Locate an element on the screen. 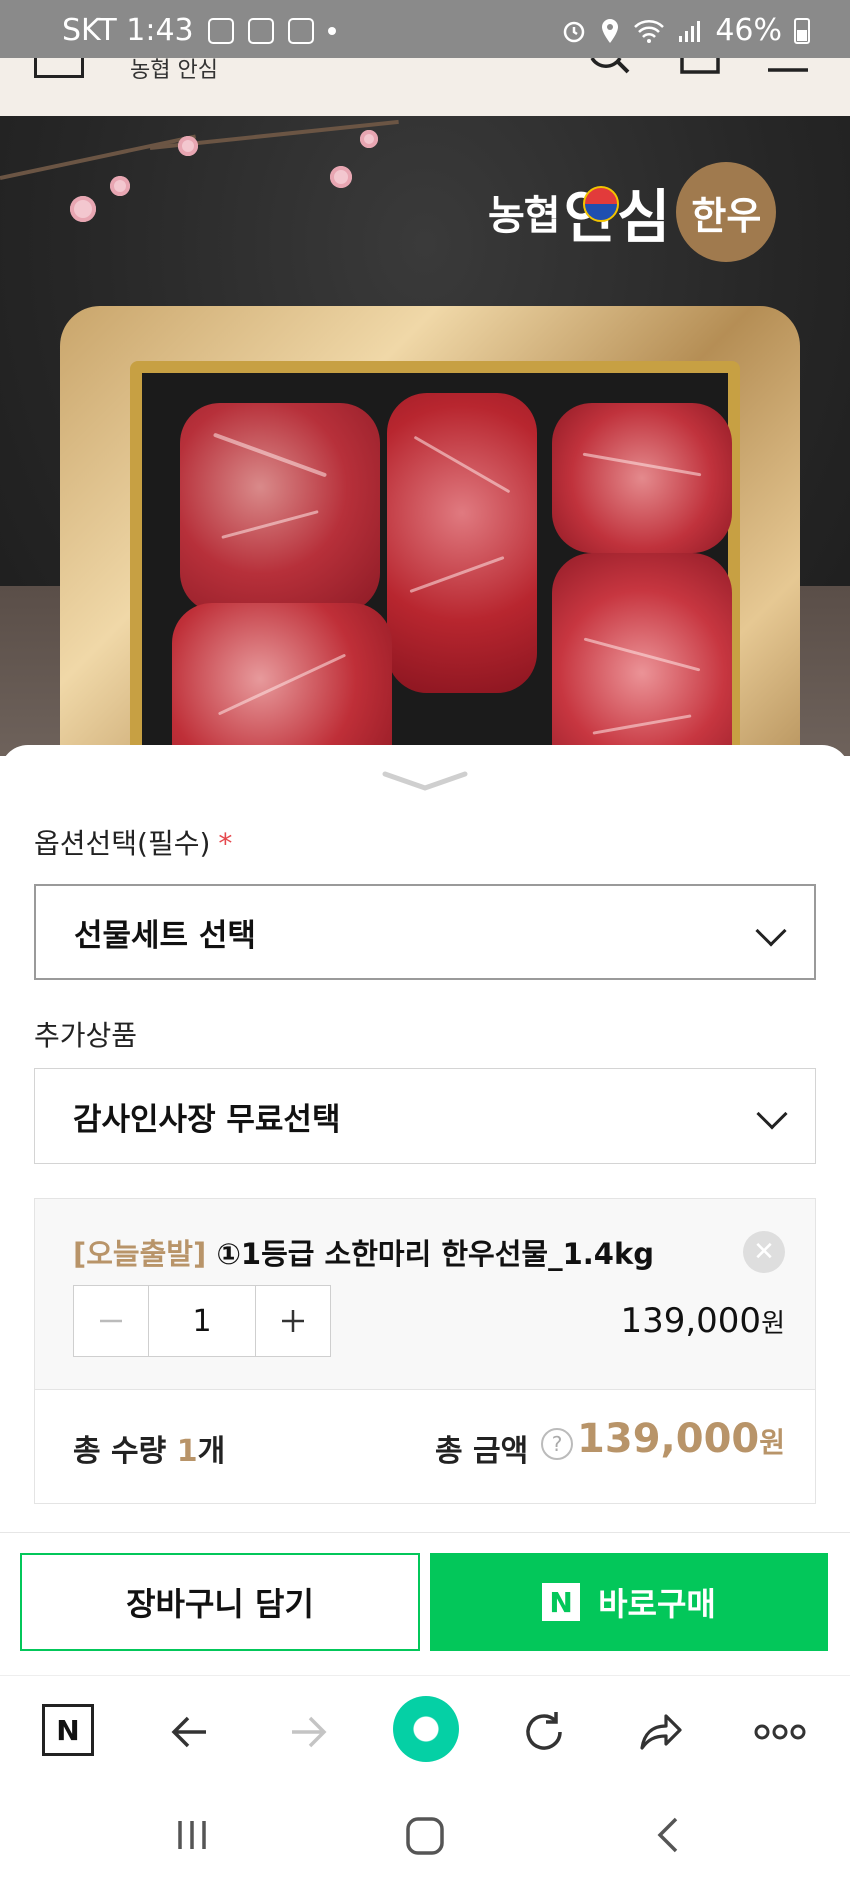 This screenshot has width=850, height=1889. buy-now-label: 바로구매 is located at coordinates (657, 1604).